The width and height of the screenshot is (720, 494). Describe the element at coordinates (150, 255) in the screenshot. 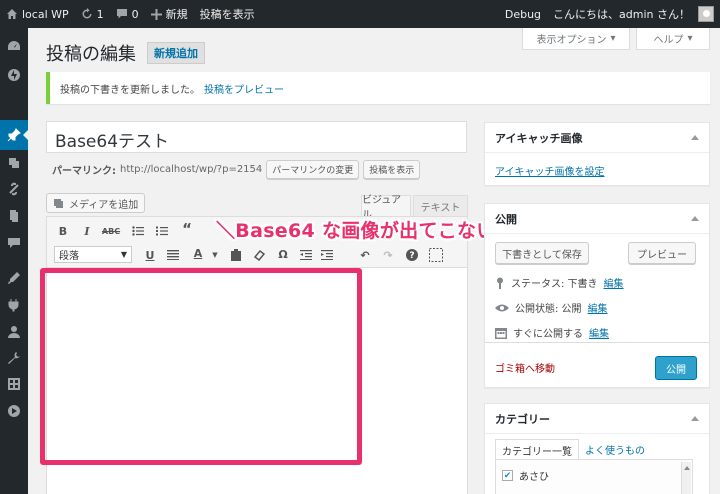

I see `underline-icon: U` at that location.